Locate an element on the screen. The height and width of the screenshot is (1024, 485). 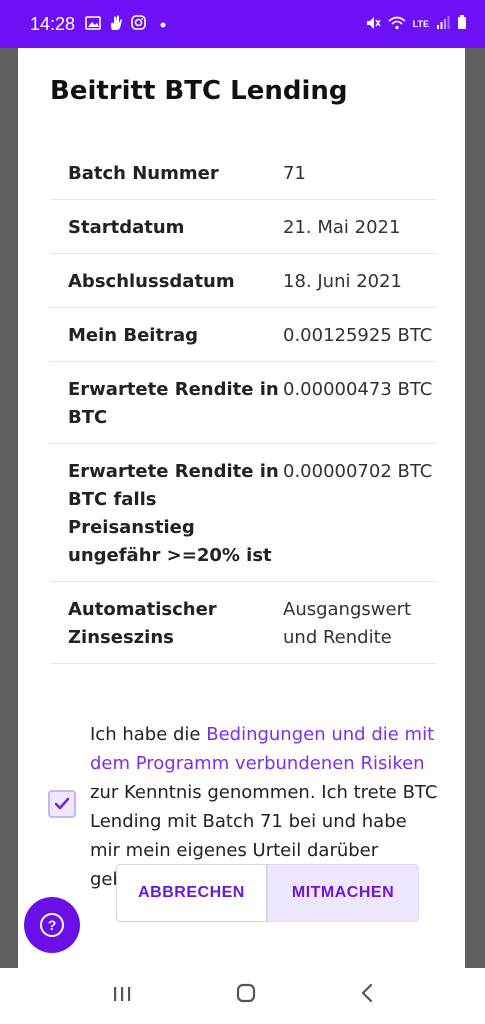
row-label: Abschlussdatum is located at coordinates (151, 281).